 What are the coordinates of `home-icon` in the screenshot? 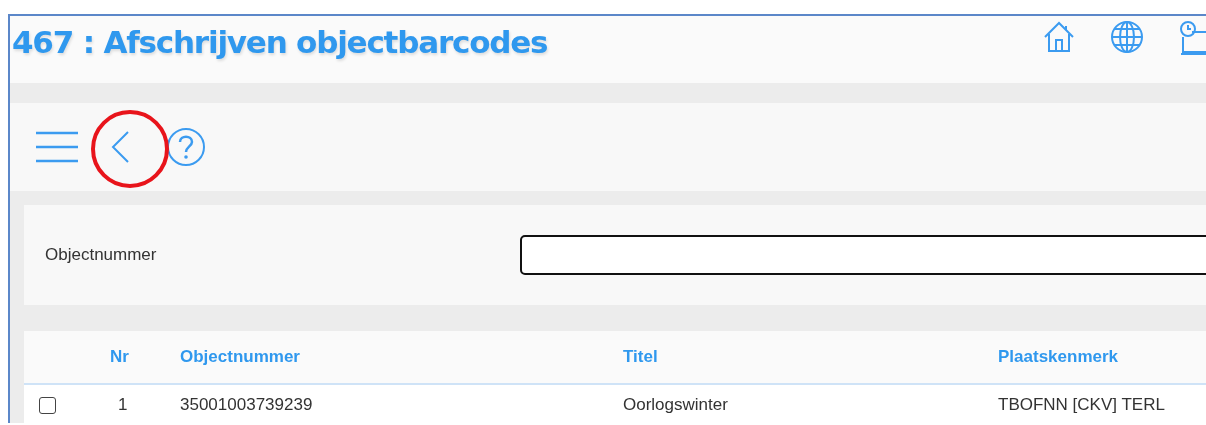 It's located at (1059, 37).